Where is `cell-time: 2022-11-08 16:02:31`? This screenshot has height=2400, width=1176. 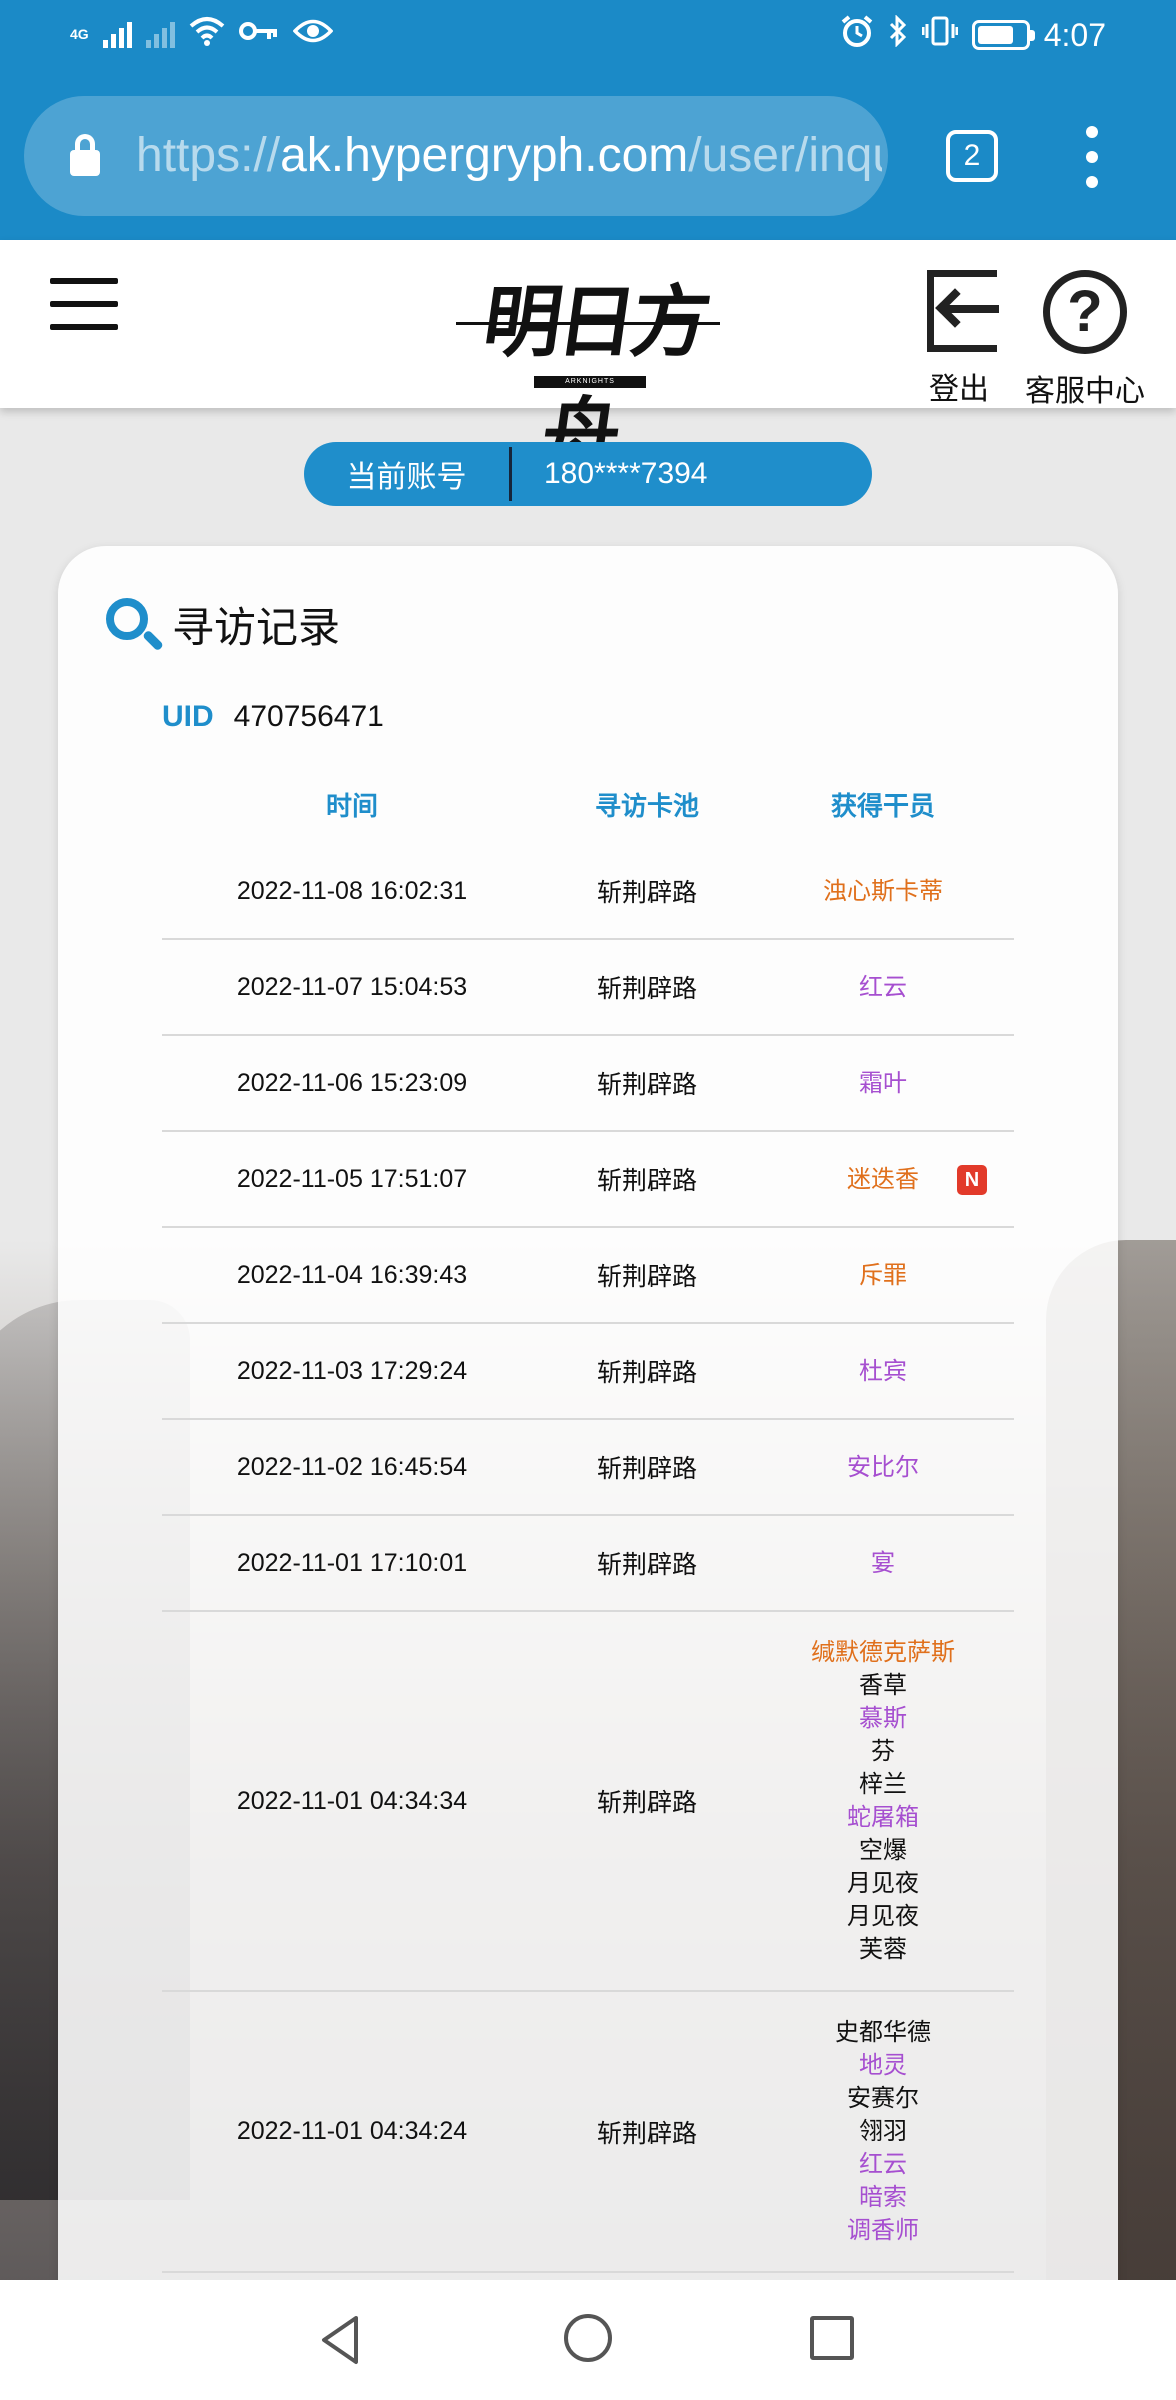
cell-time: 2022-11-08 16:02:31 is located at coordinates (352, 890).